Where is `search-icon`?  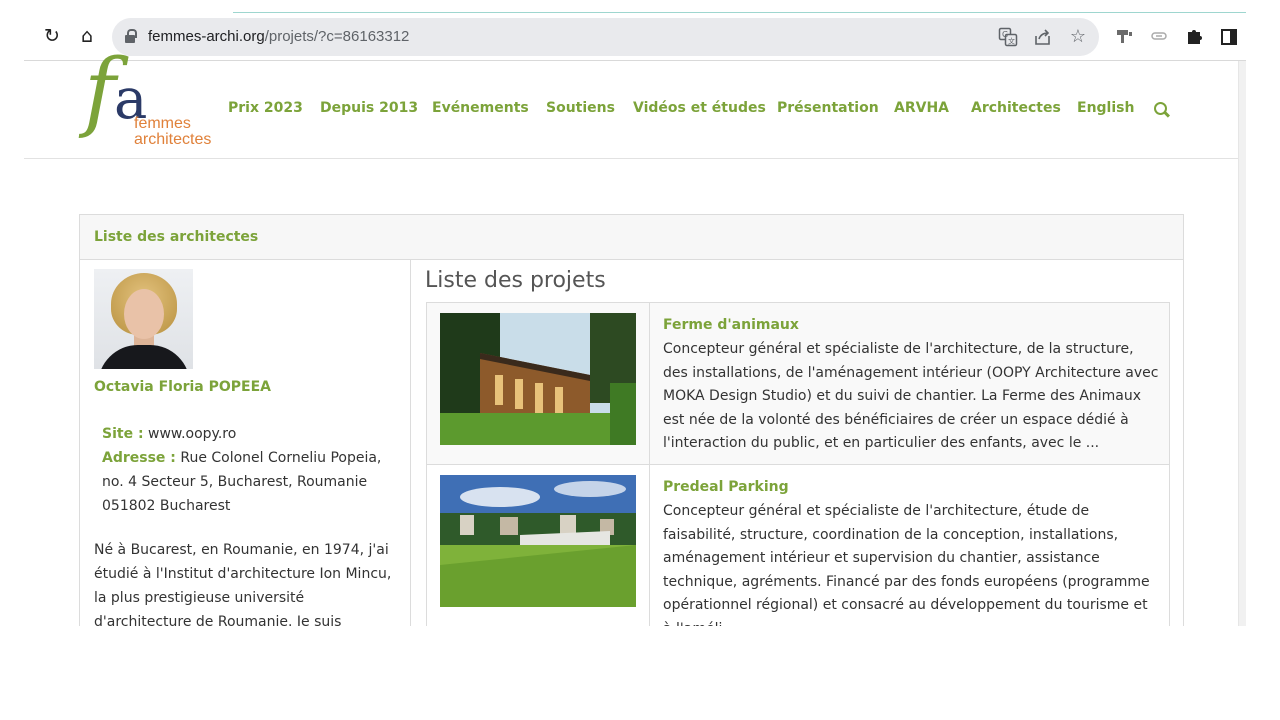
search-icon is located at coordinates (1162, 110).